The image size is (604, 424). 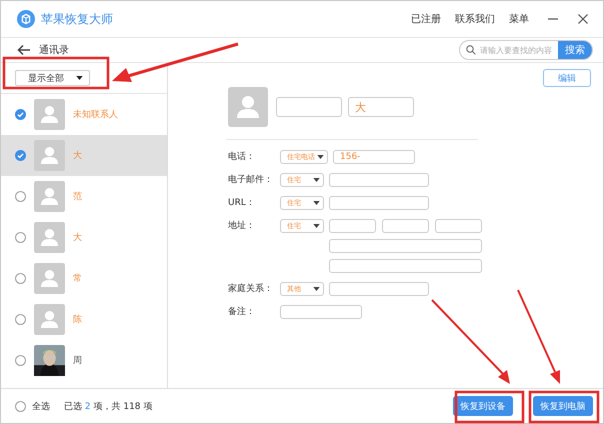 I want to click on field-label: 地址：, so click(x=242, y=226).